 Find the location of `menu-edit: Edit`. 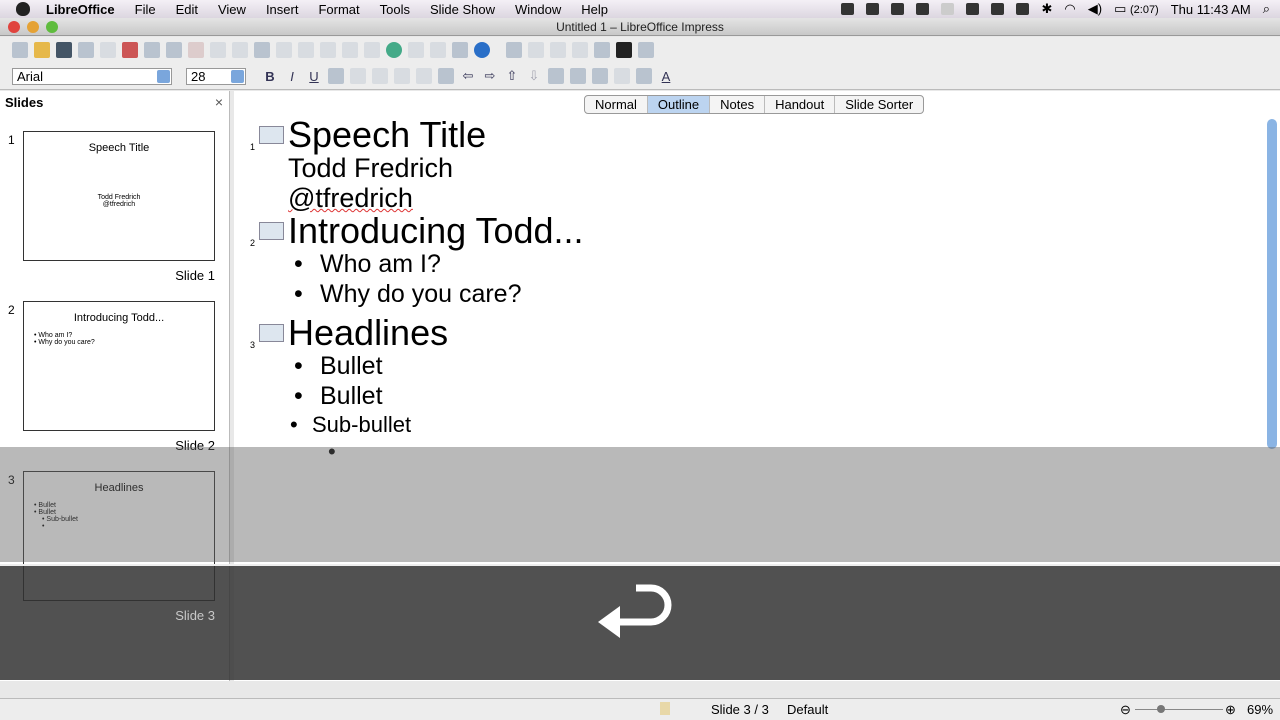

menu-edit: Edit is located at coordinates (187, 9).